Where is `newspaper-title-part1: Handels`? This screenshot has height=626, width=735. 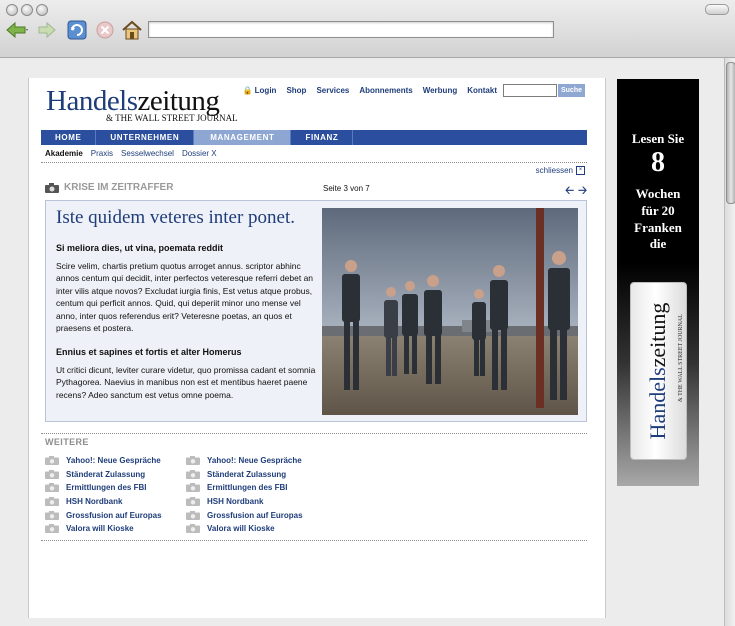
newspaper-title-part1: Handels is located at coordinates (657, 403).